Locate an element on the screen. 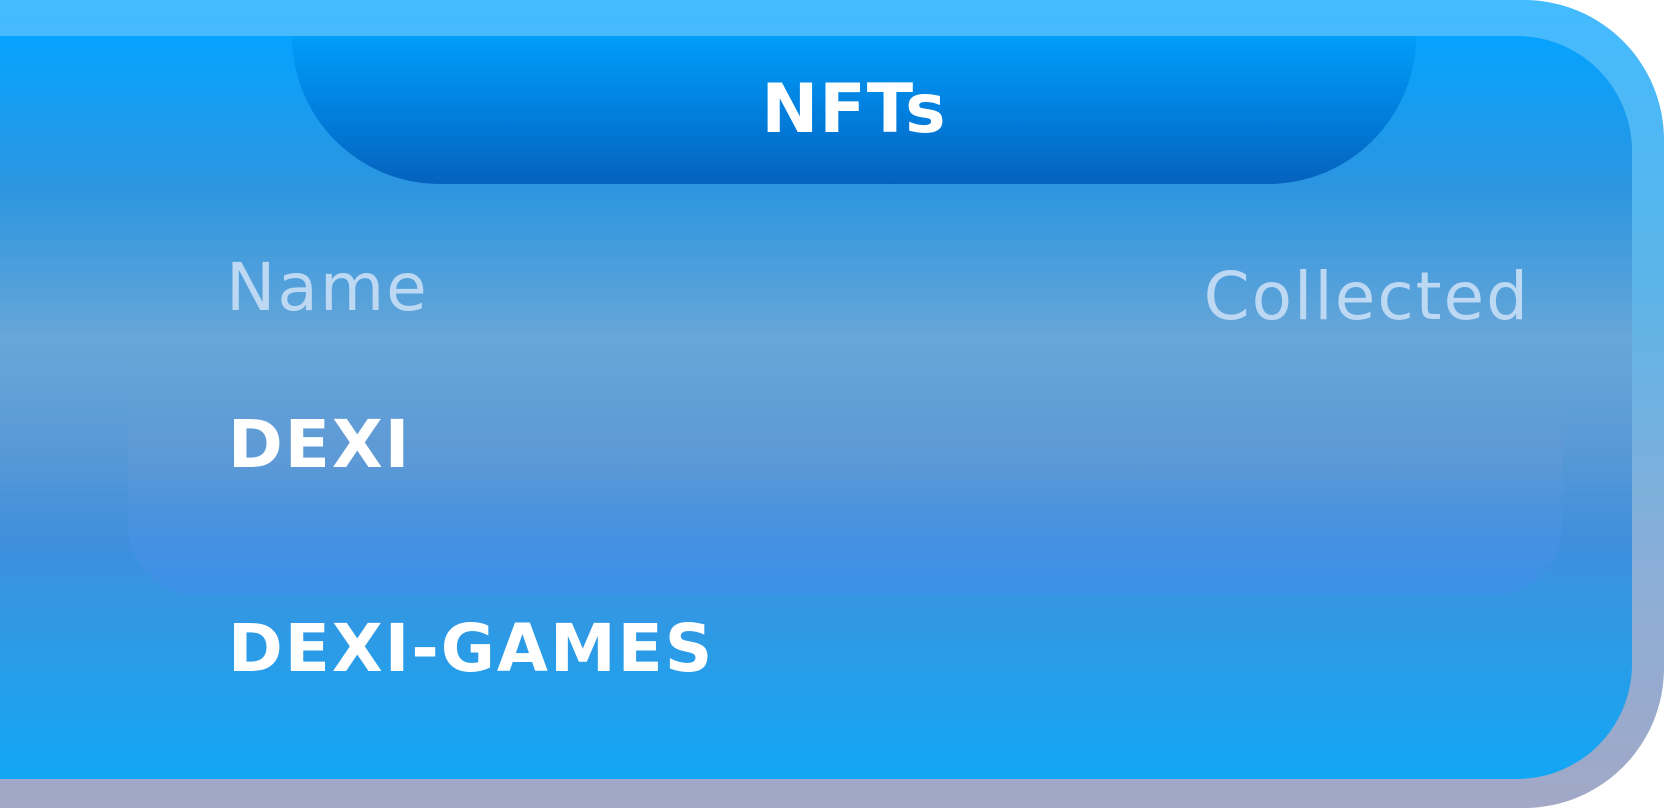 This screenshot has height=812, width=1664. header-tab: NFTs is located at coordinates (854, 110).